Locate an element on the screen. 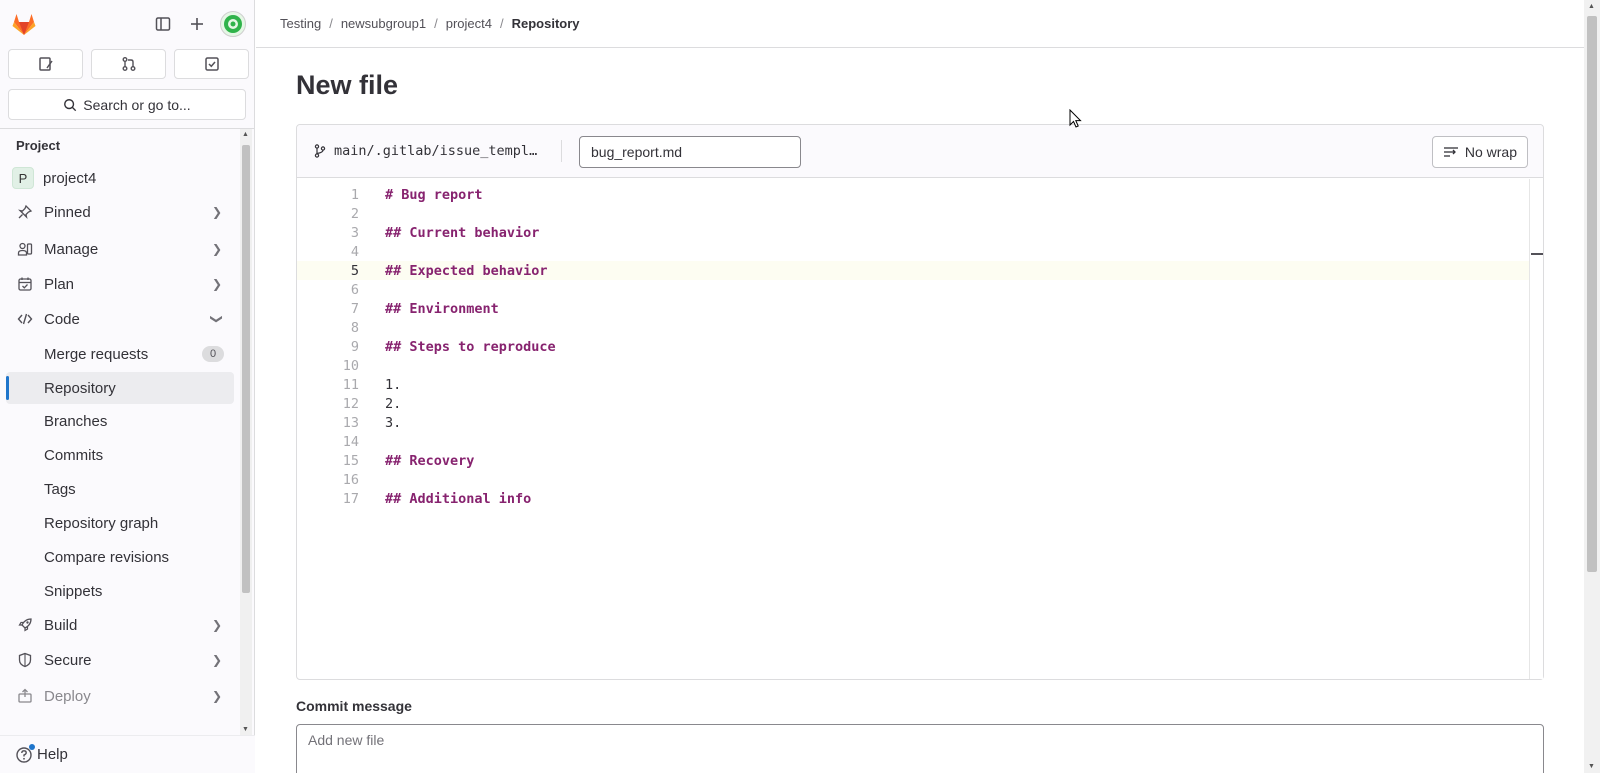  line-number: 9 is located at coordinates (354, 346).